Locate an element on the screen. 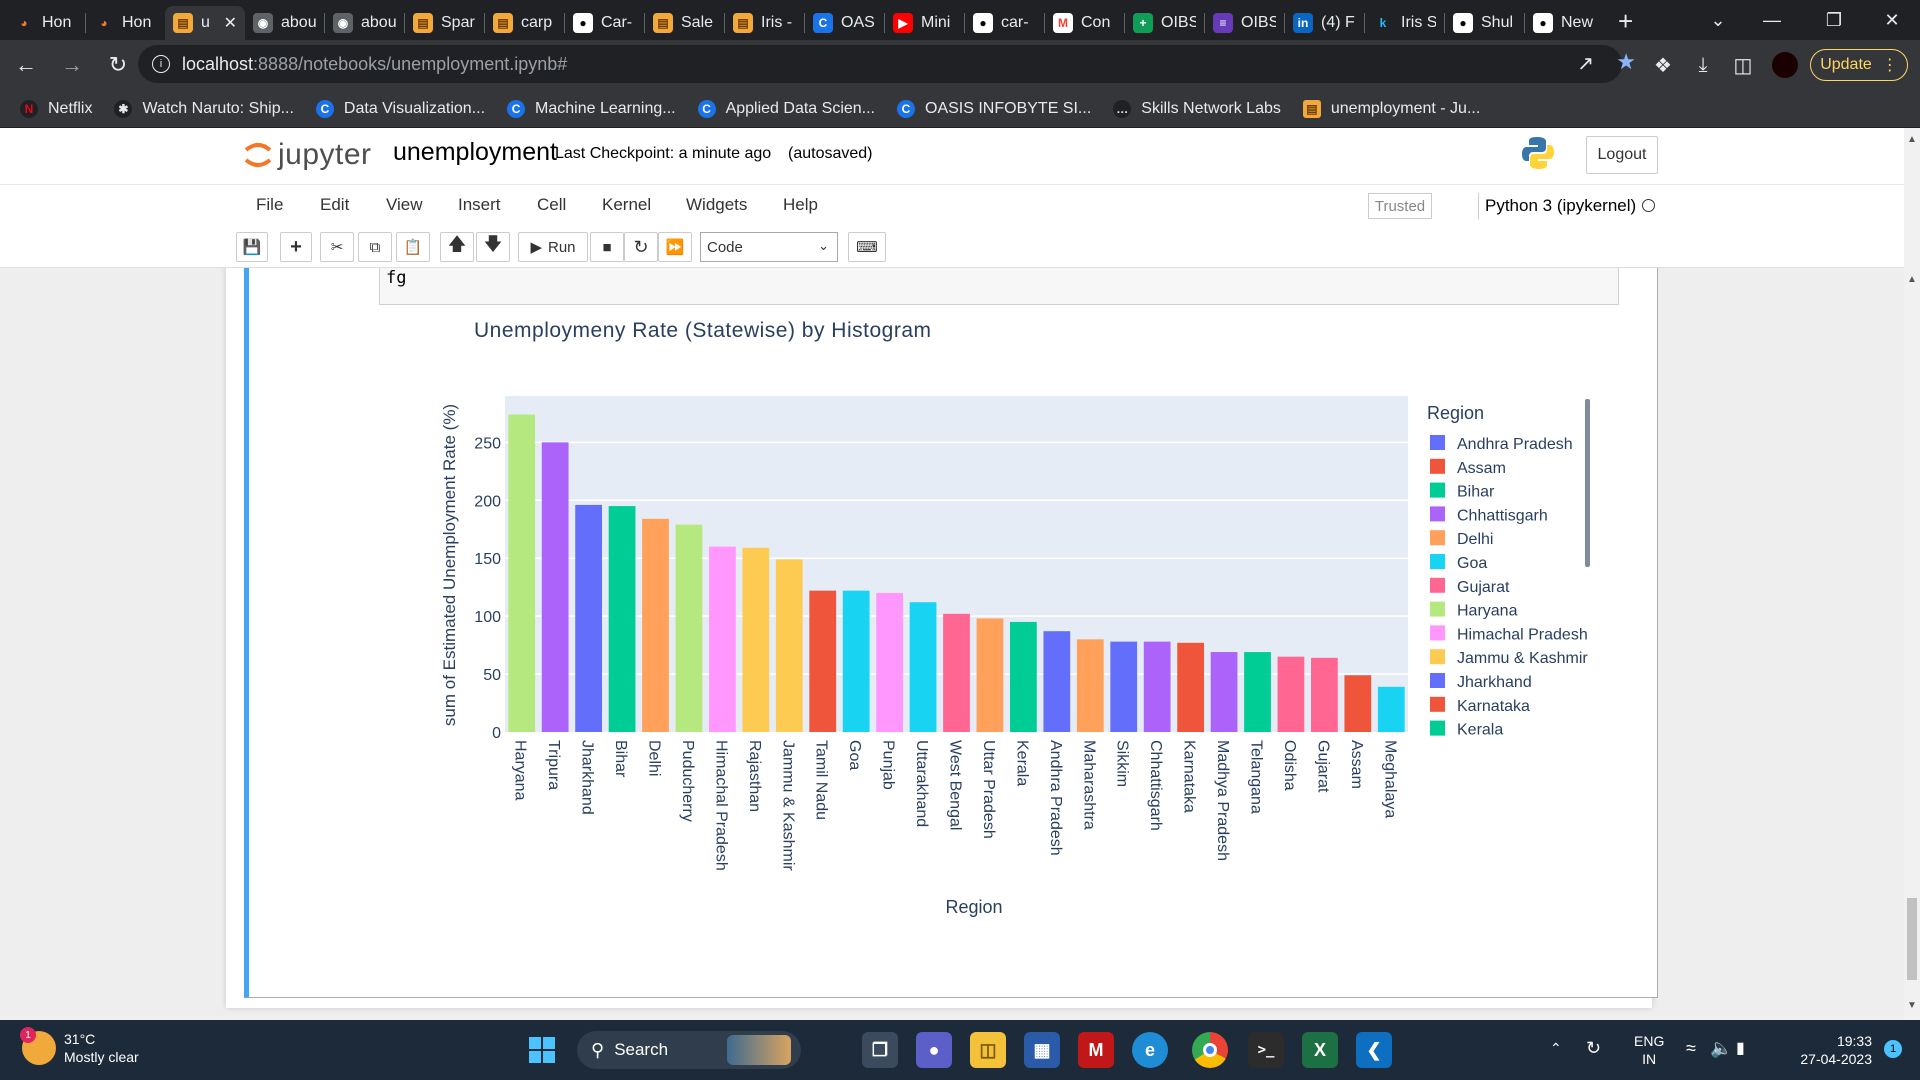  browser-tab: ▤ Iris - is located at coordinates (764, 23).